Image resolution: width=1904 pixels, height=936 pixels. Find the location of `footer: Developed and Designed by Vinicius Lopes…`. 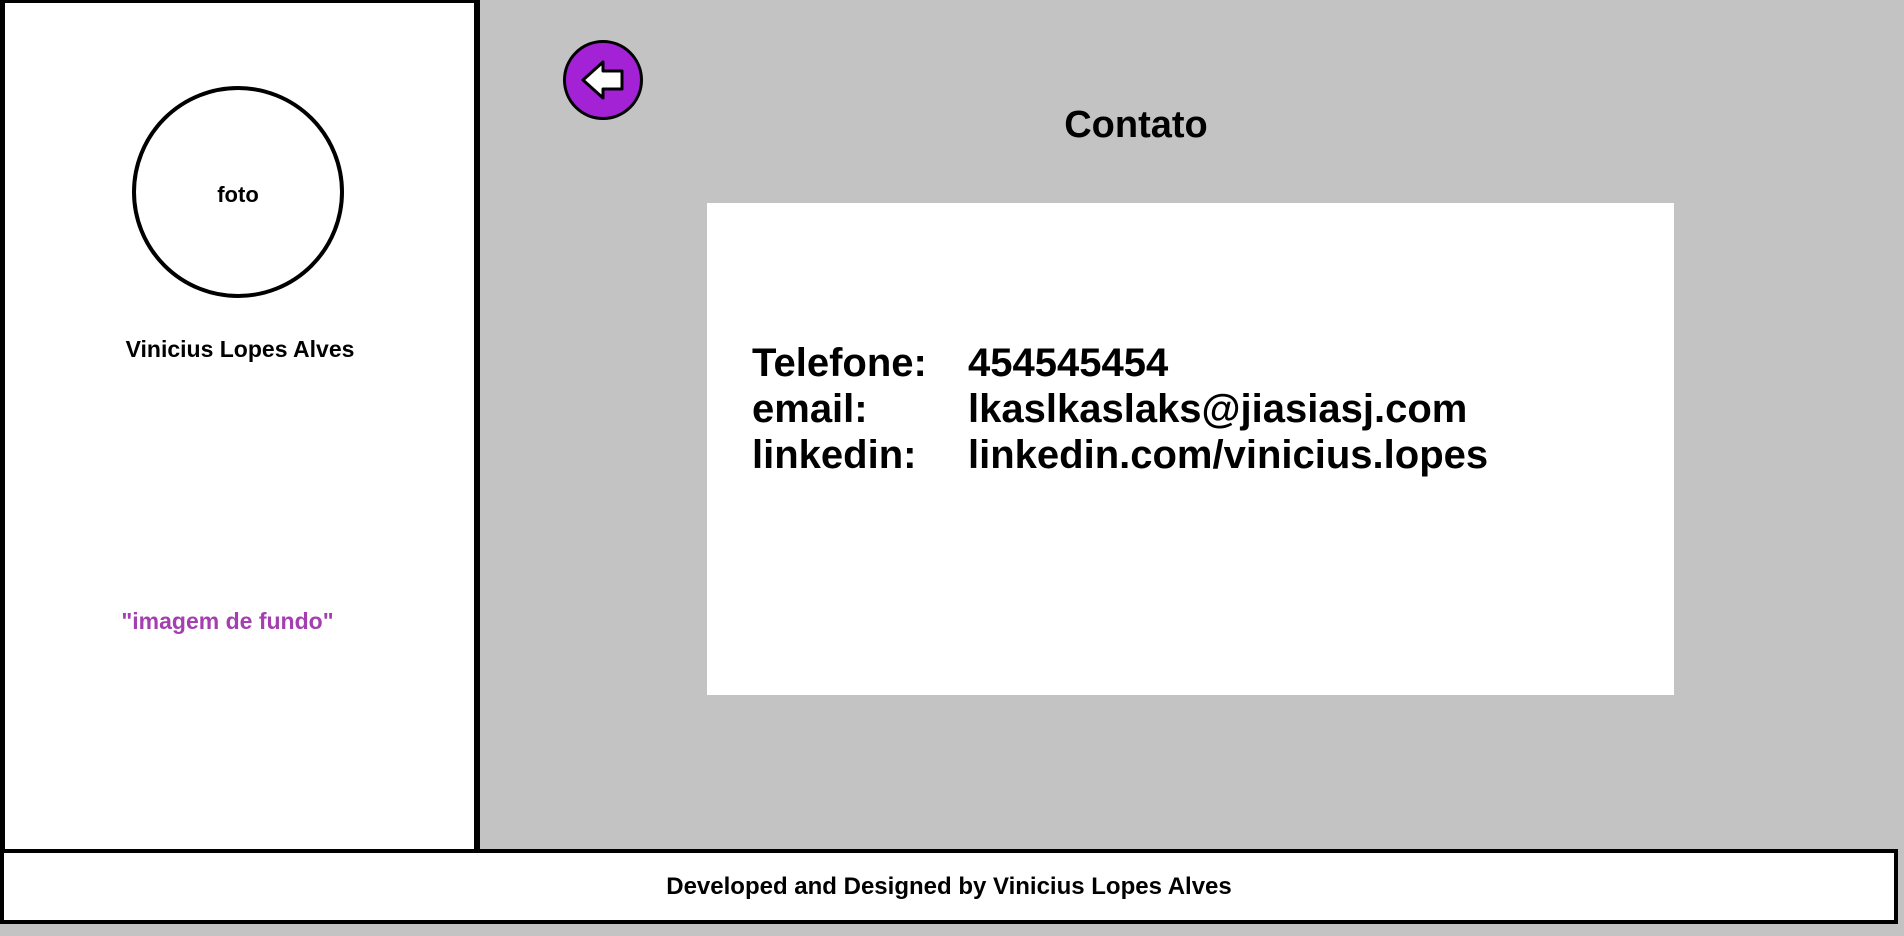

footer: Developed and Designed by Vinicius Lopes… is located at coordinates (949, 886).